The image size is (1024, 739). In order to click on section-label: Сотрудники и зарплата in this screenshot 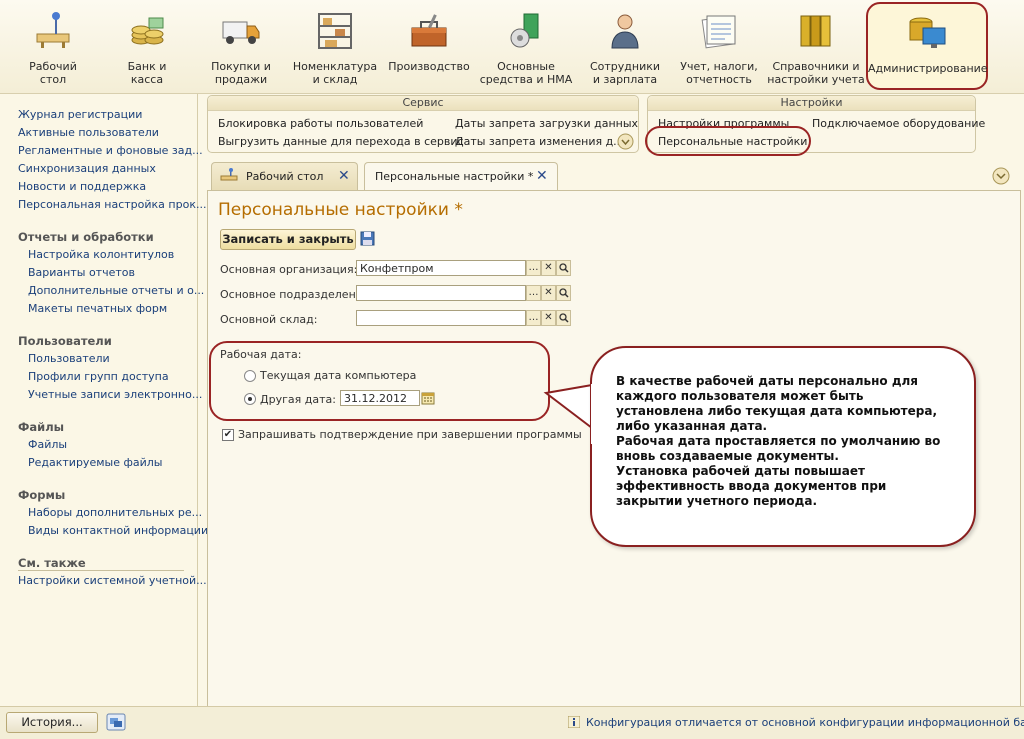, I will do `click(625, 73)`.